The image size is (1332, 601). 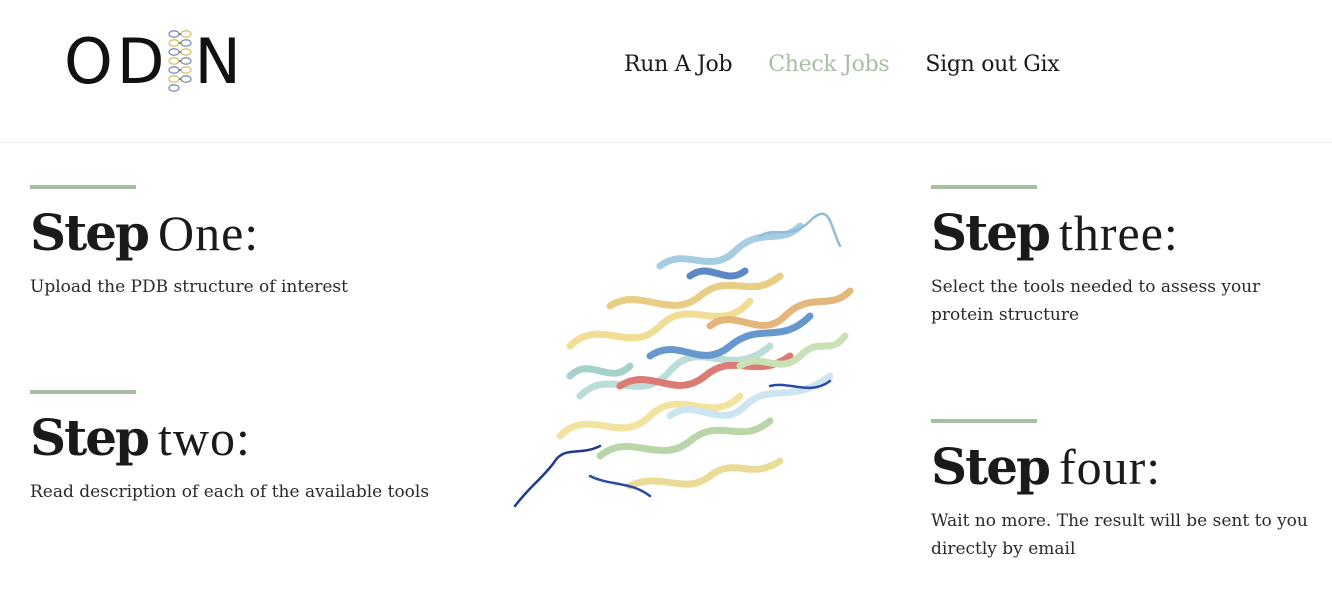 What do you see at coordinates (678, 64) in the screenshot?
I see `nav-run-a-job: Run A Job` at bounding box center [678, 64].